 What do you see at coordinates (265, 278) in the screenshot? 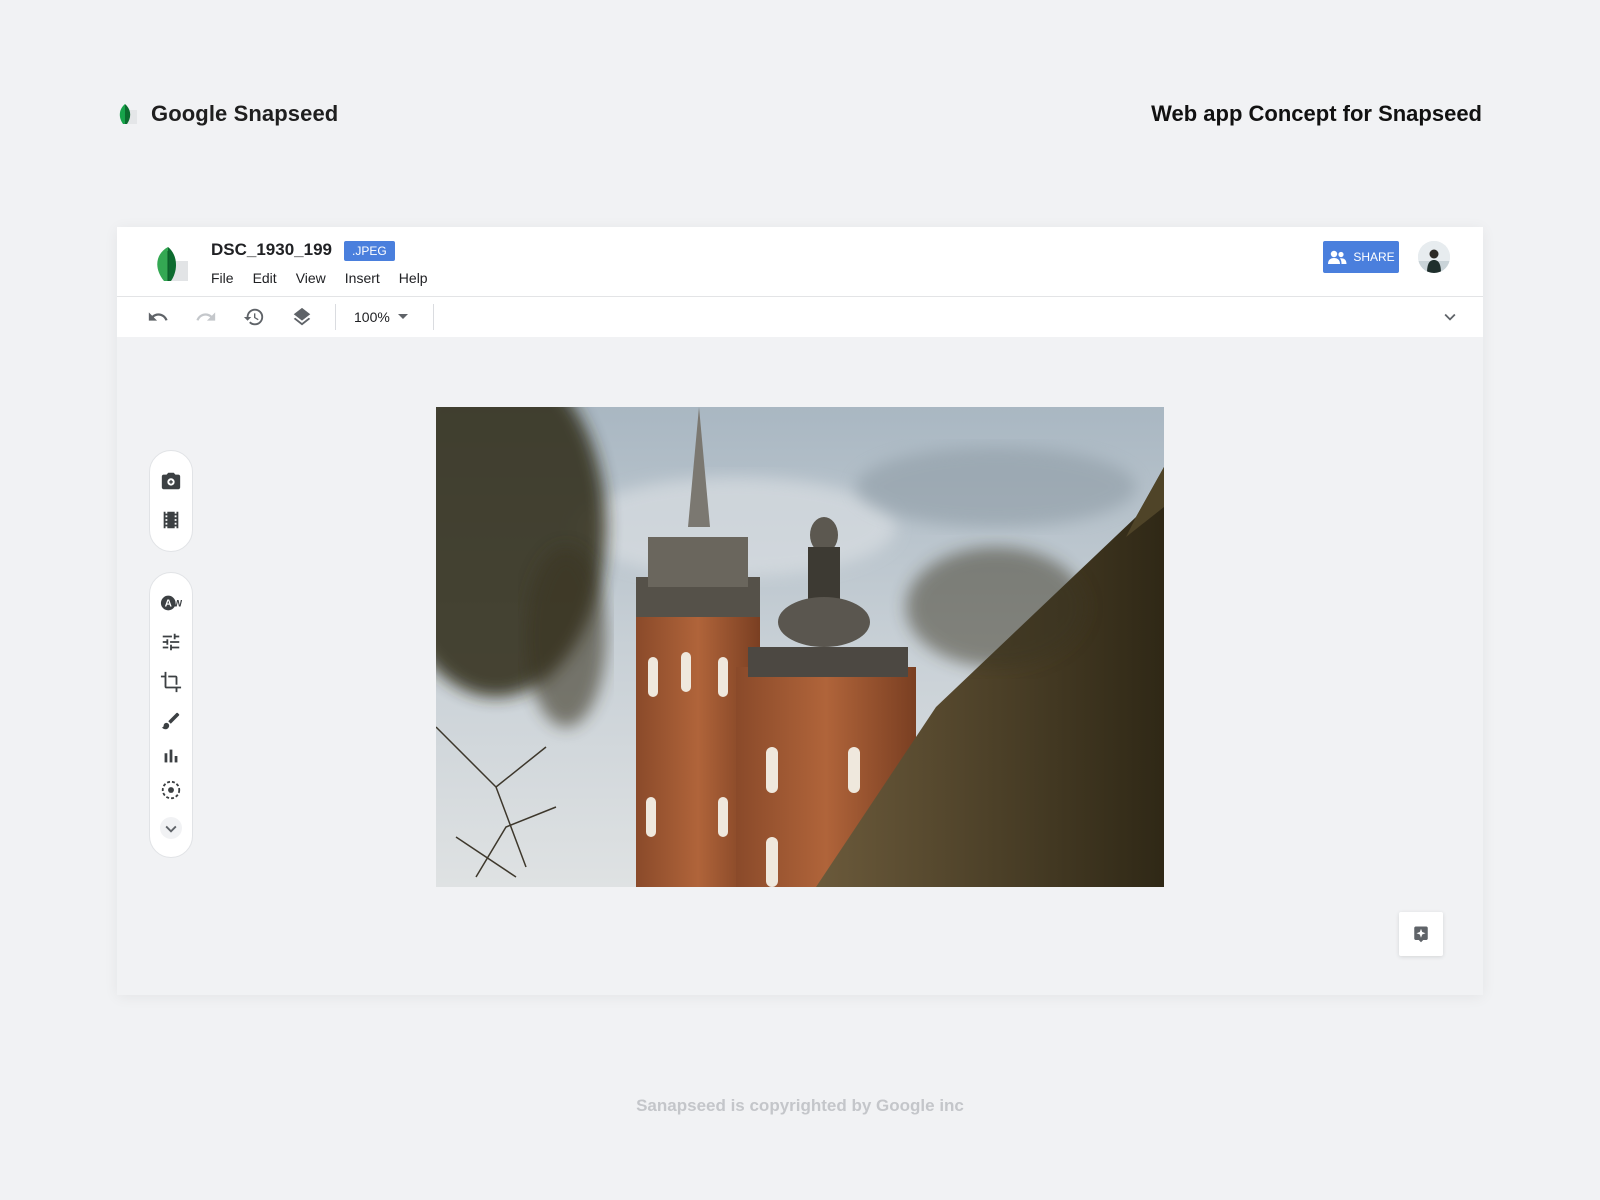
I see `menu-edit: Edit` at bounding box center [265, 278].